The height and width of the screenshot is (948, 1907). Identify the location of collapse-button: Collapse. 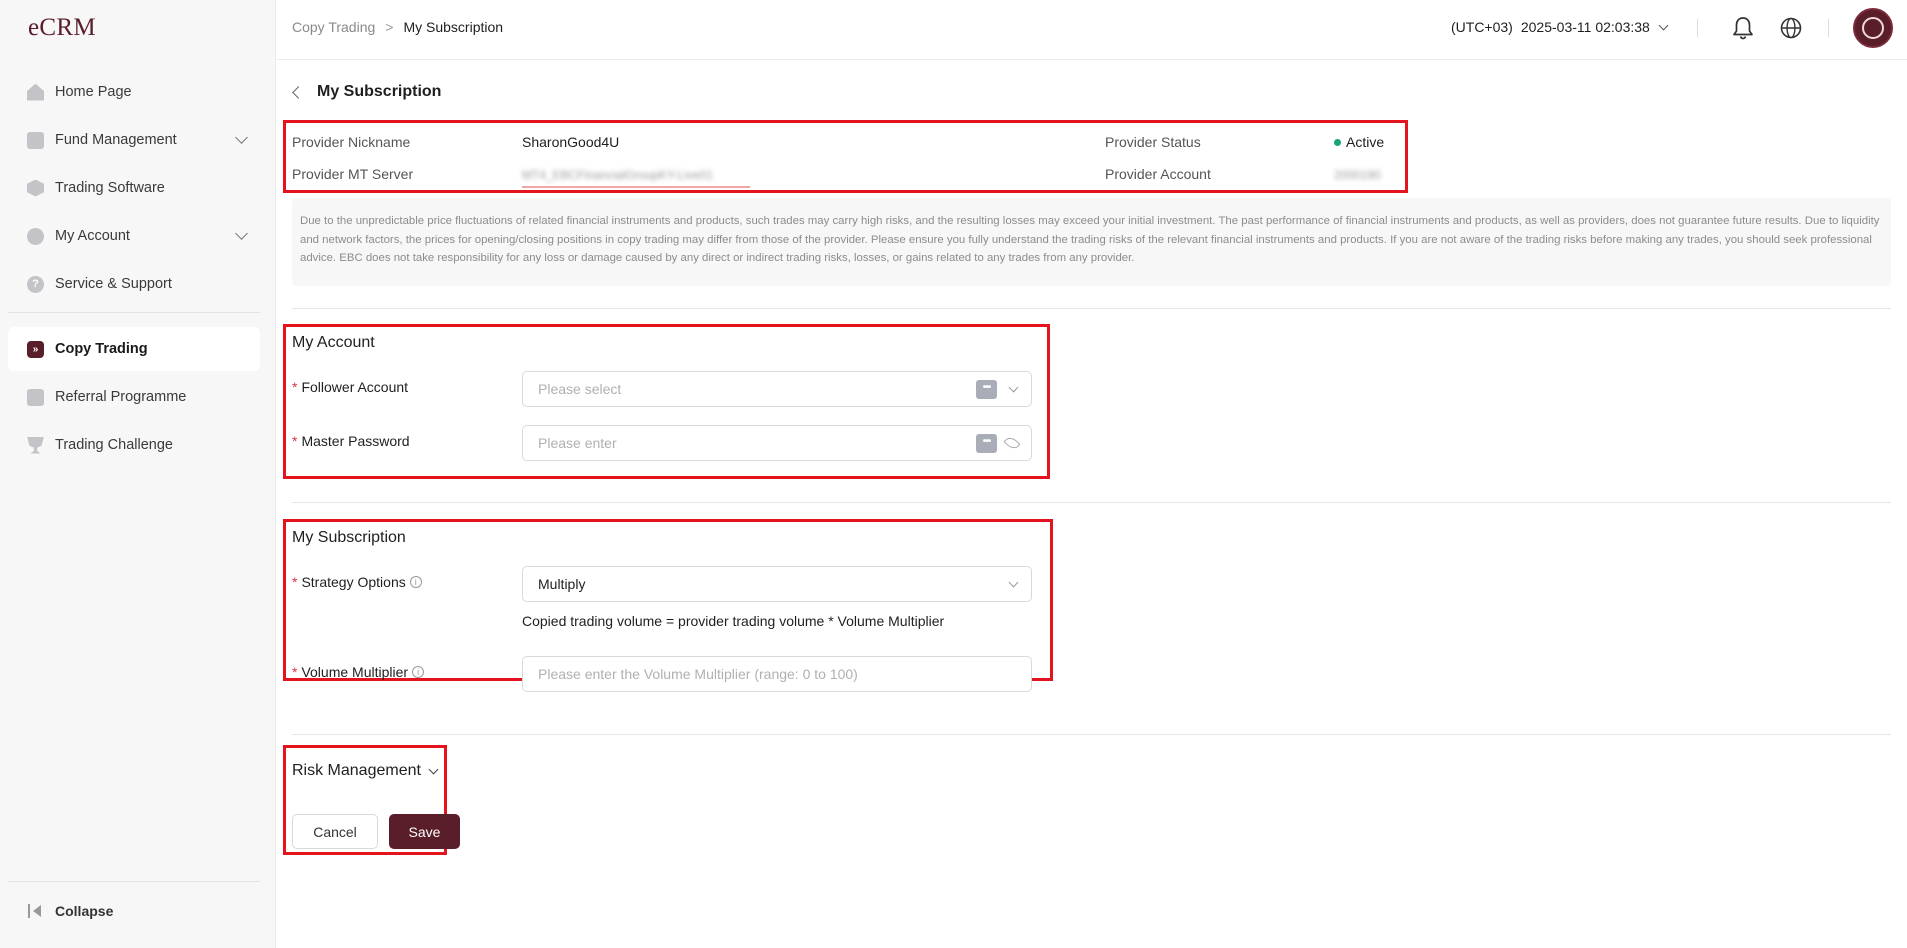
(70, 911).